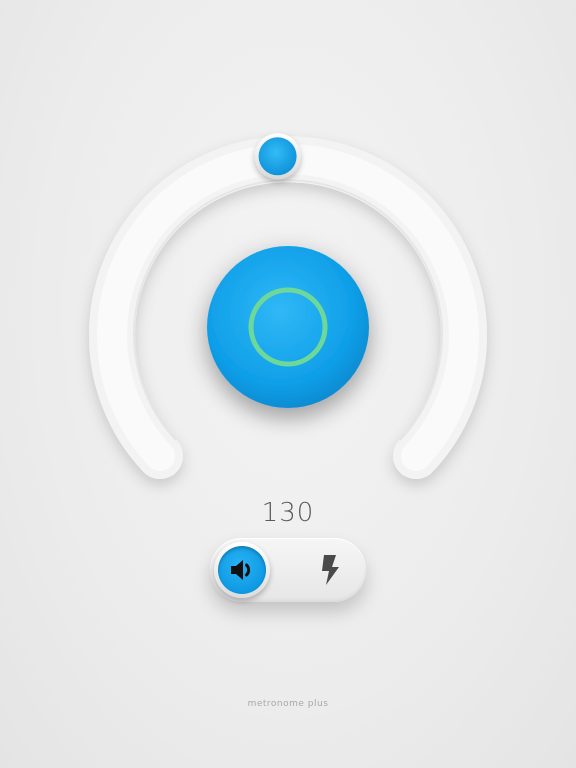 The height and width of the screenshot is (768, 576). I want to click on dial-thumb, so click(277, 156).